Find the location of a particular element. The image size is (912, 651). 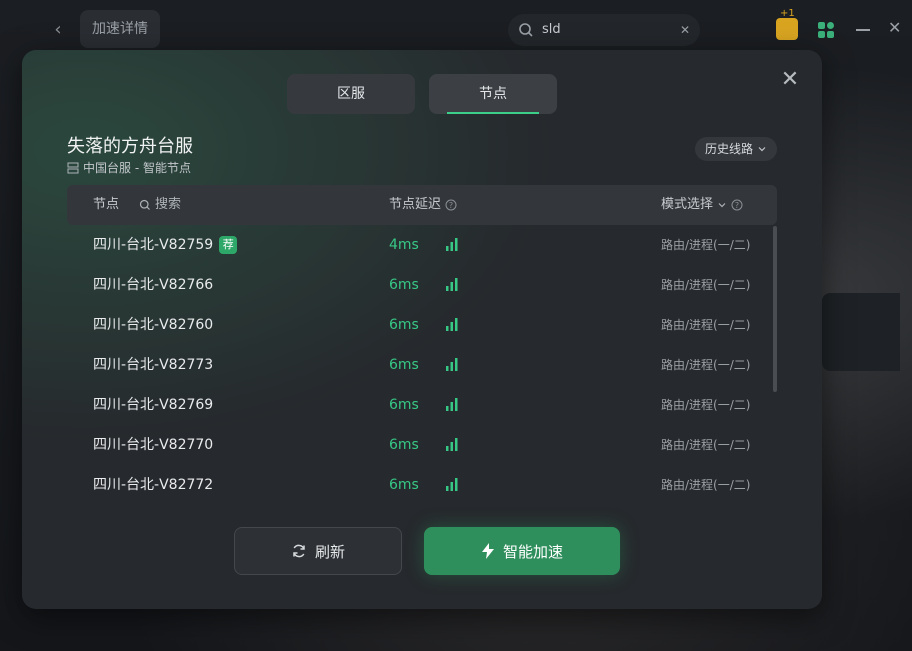

tab-bar: 区服 节点 is located at coordinates (422, 94).